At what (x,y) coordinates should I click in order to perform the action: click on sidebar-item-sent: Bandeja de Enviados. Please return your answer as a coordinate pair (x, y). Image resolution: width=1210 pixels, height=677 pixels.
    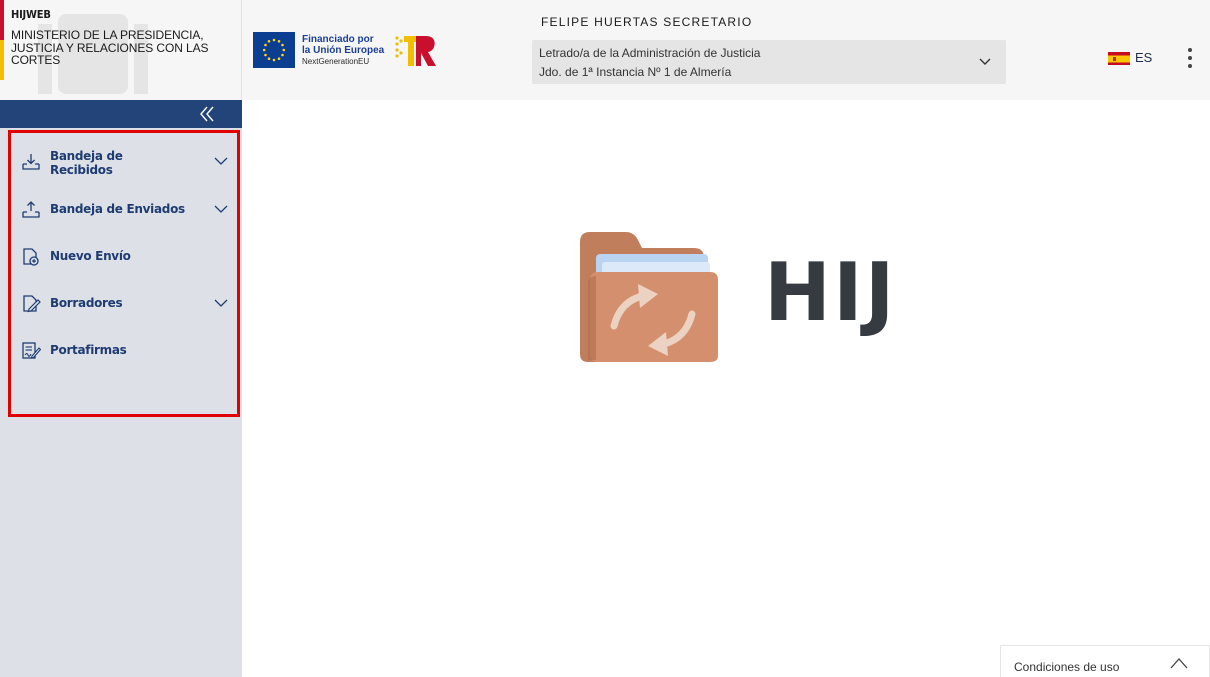
    Looking at the image, I should click on (126, 209).